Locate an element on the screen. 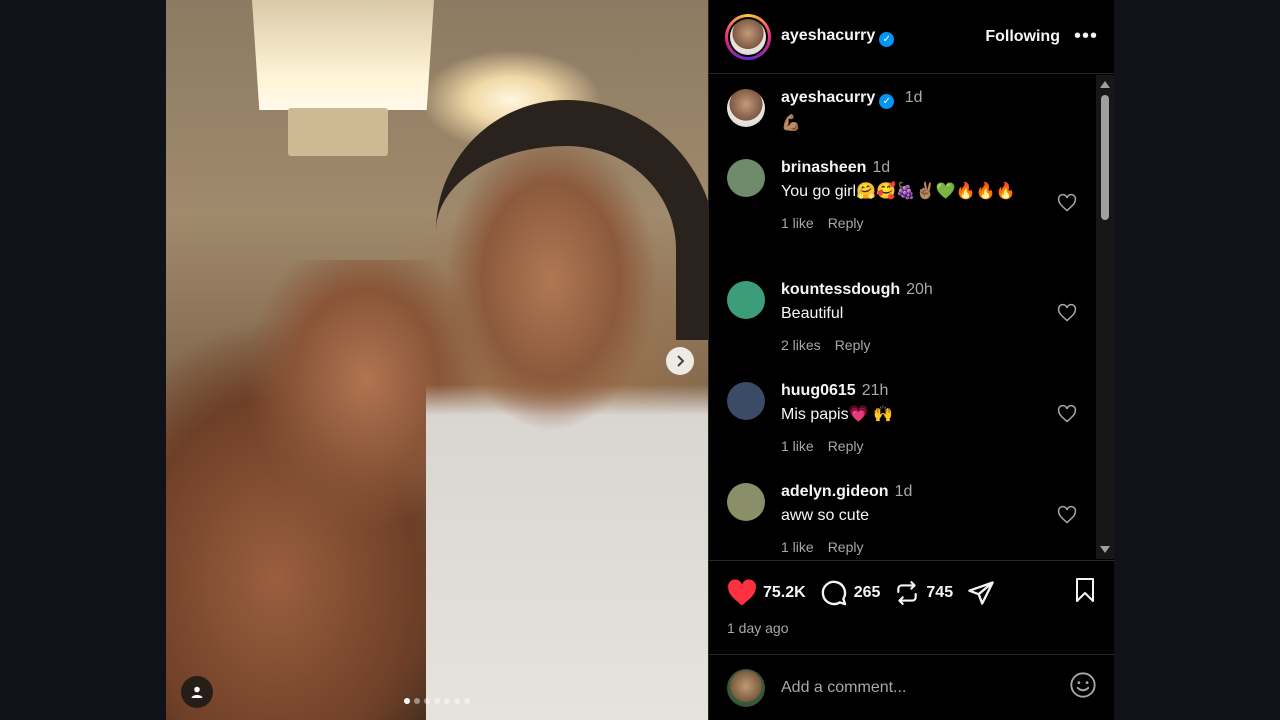  more-options-icon: ••• is located at coordinates (1086, 36).